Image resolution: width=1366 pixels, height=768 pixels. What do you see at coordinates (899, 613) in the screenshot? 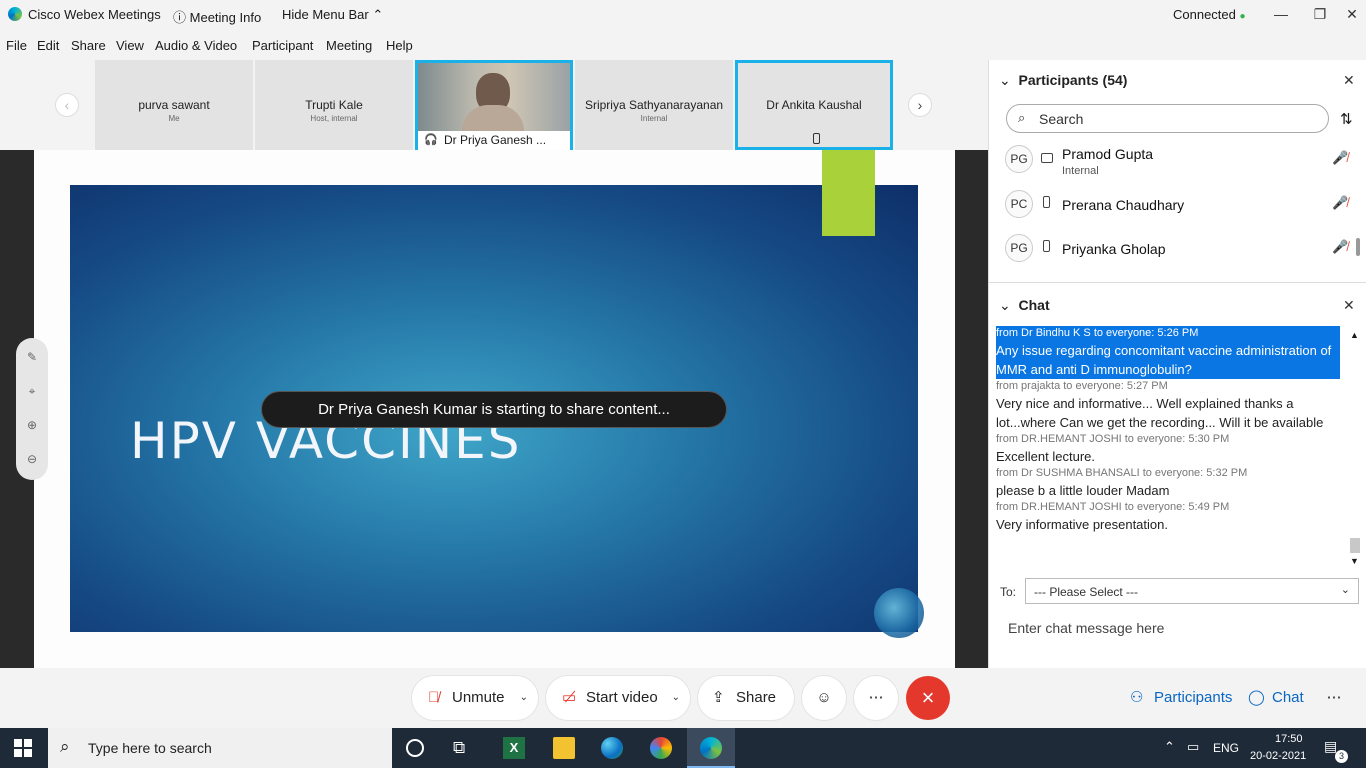
I see `webex-floating-icon` at bounding box center [899, 613].